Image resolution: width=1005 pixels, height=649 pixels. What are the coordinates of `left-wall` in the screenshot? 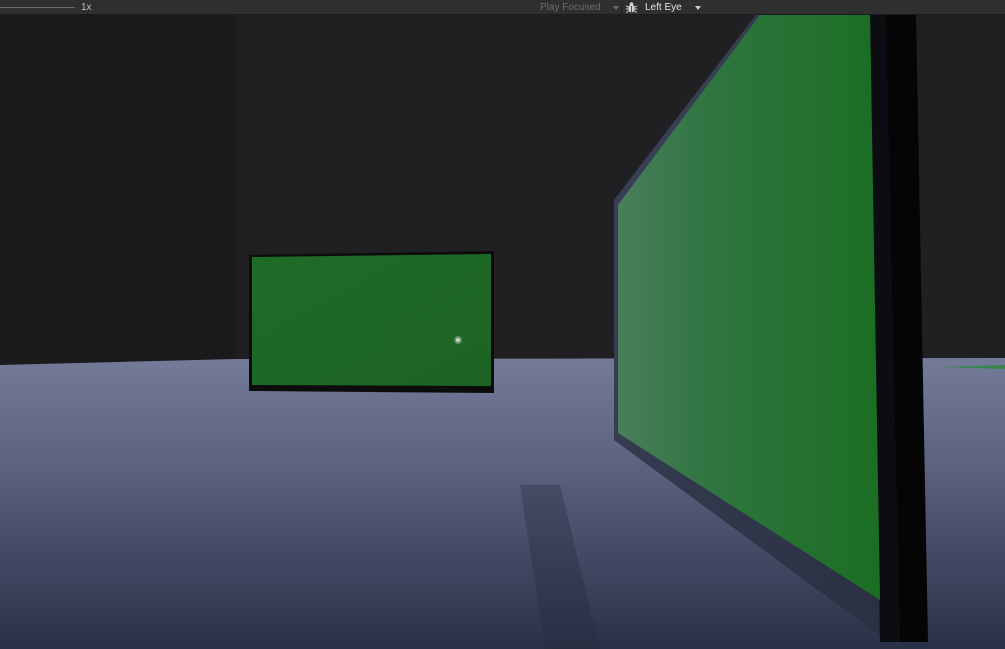 It's located at (118, 195).